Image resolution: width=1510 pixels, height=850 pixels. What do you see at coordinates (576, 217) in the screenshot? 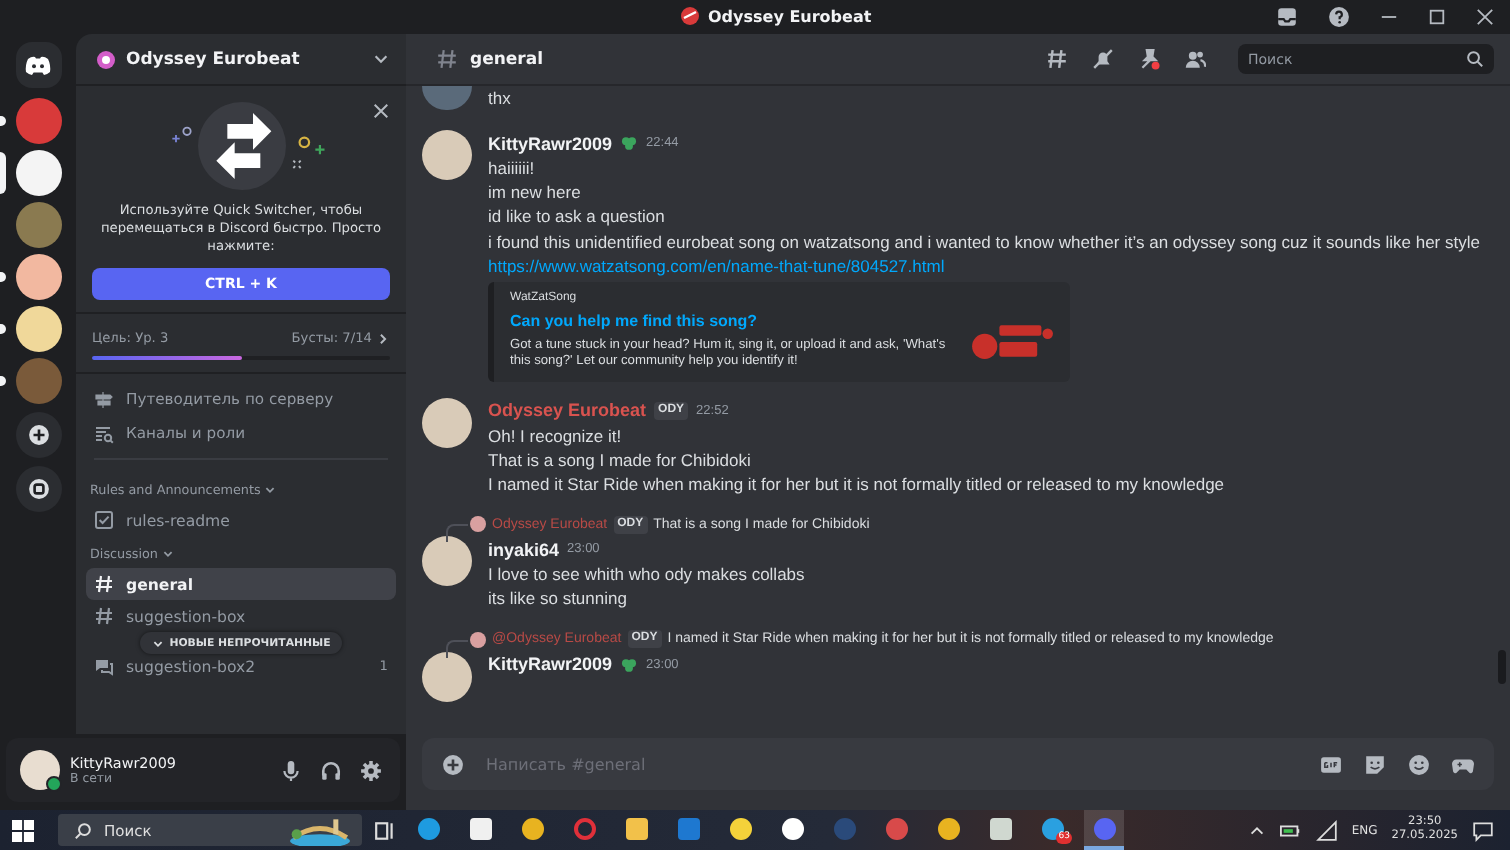
I see `message-text: id like to ask a question` at bounding box center [576, 217].